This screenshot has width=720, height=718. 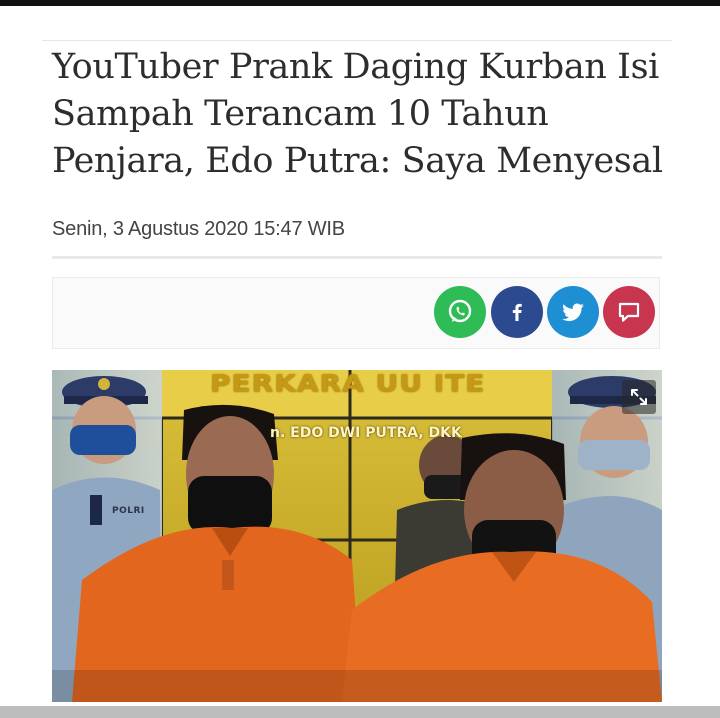 I want to click on header-divider, so click(x=357, y=40).